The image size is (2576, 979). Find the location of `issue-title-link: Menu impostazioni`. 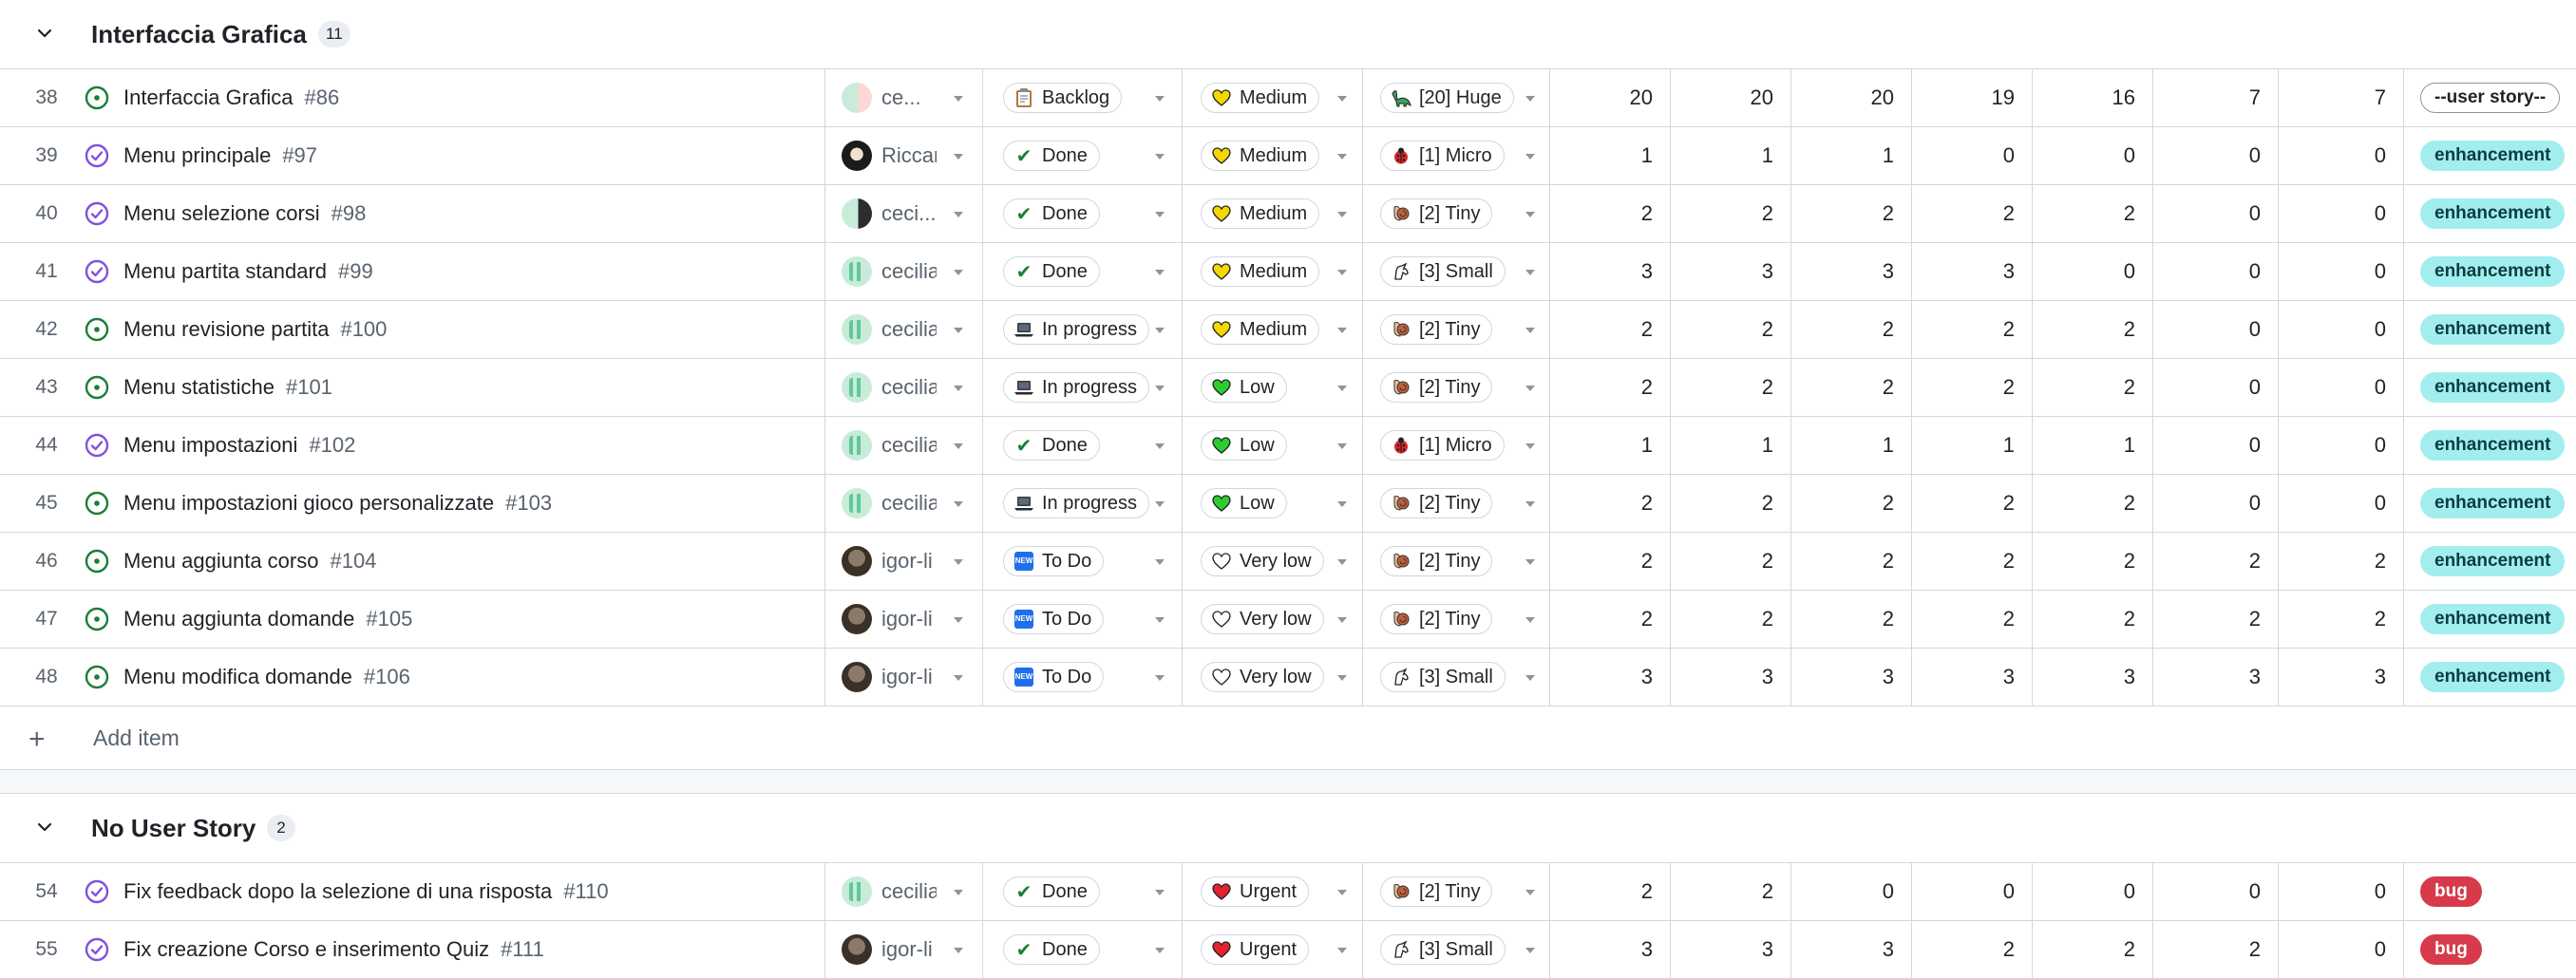

issue-title-link: Menu impostazioni is located at coordinates (210, 445).